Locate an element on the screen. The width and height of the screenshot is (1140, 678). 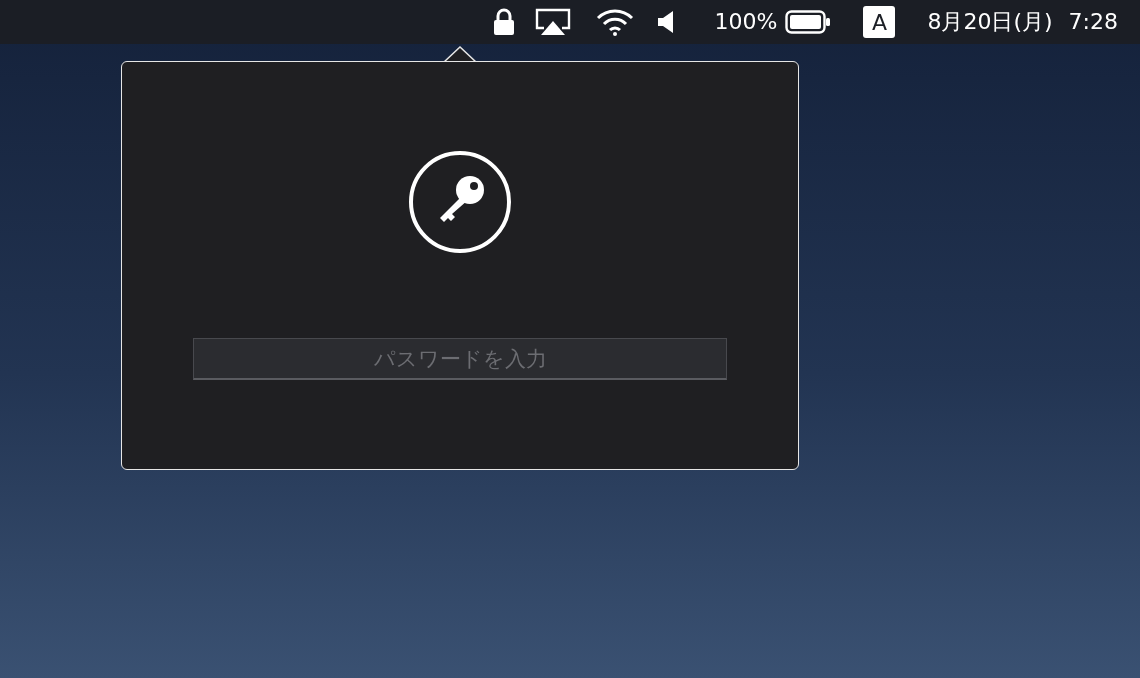
battery-icon is located at coordinates (808, 22).